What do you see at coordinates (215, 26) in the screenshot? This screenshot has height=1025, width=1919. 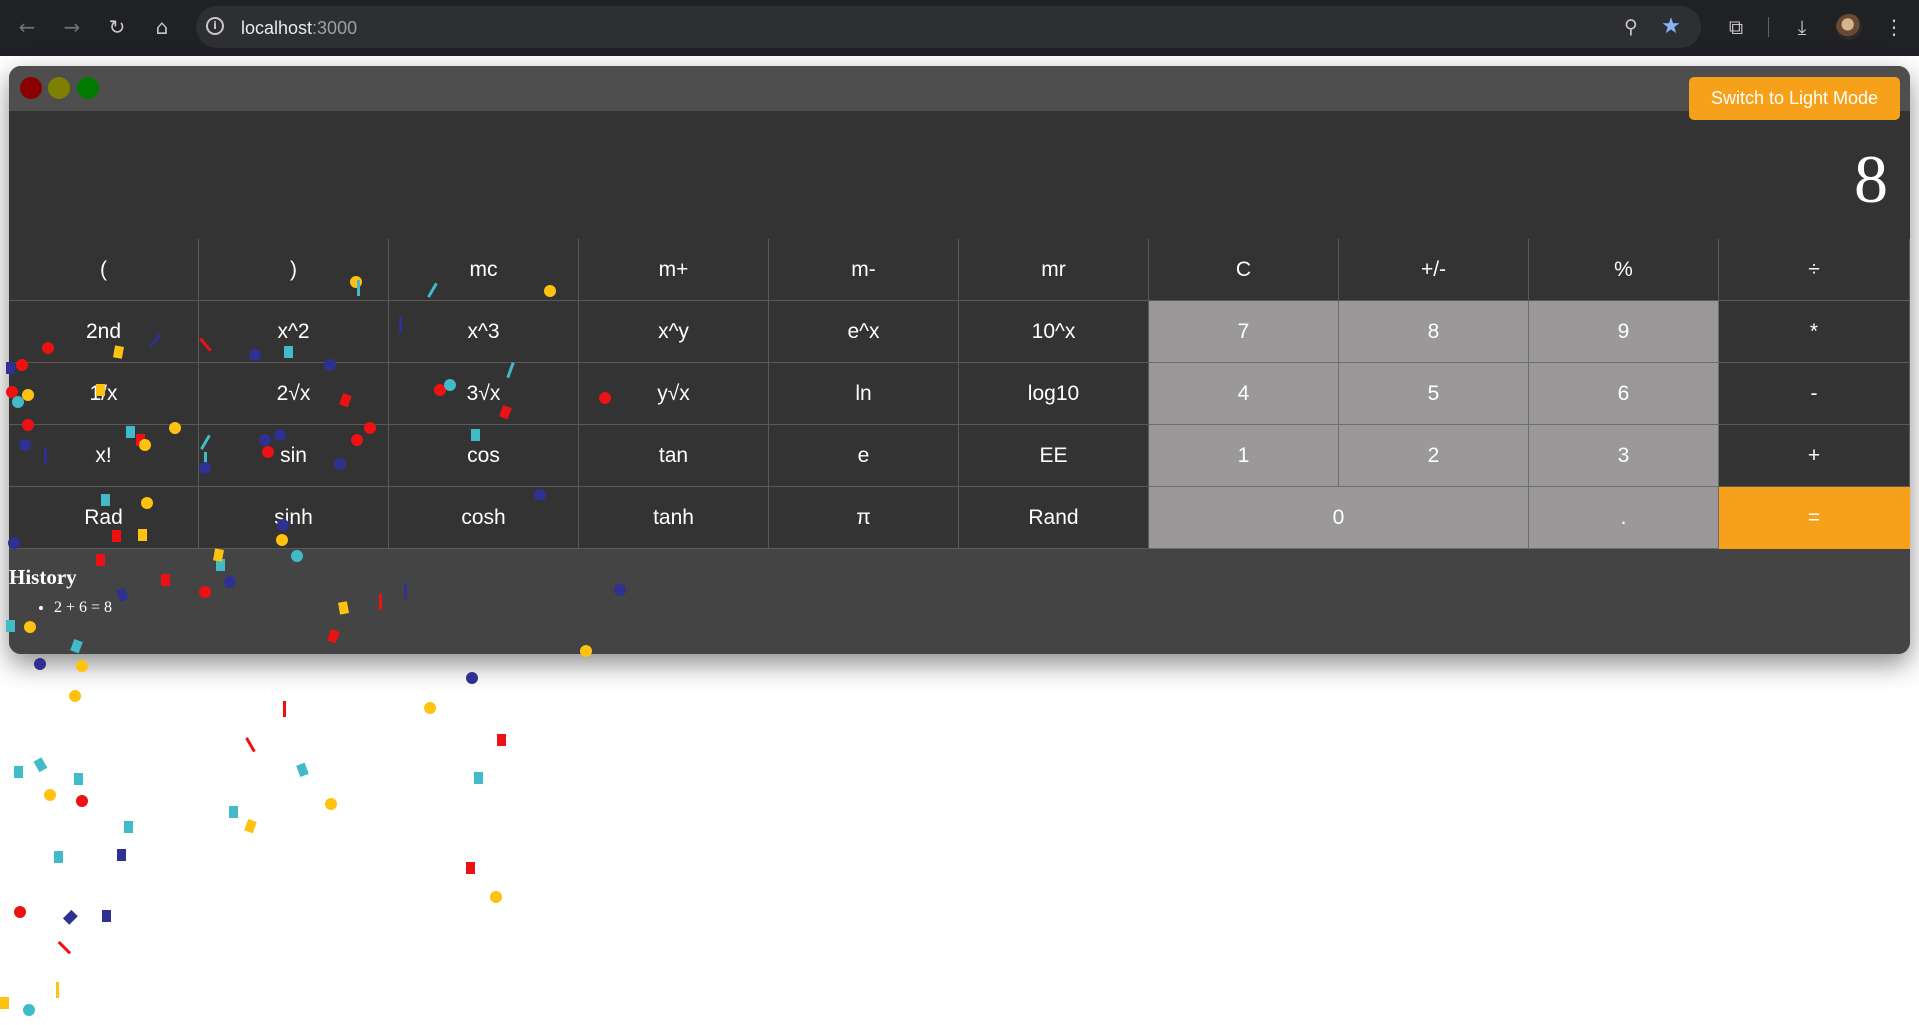 I see `info-icon: i` at bounding box center [215, 26].